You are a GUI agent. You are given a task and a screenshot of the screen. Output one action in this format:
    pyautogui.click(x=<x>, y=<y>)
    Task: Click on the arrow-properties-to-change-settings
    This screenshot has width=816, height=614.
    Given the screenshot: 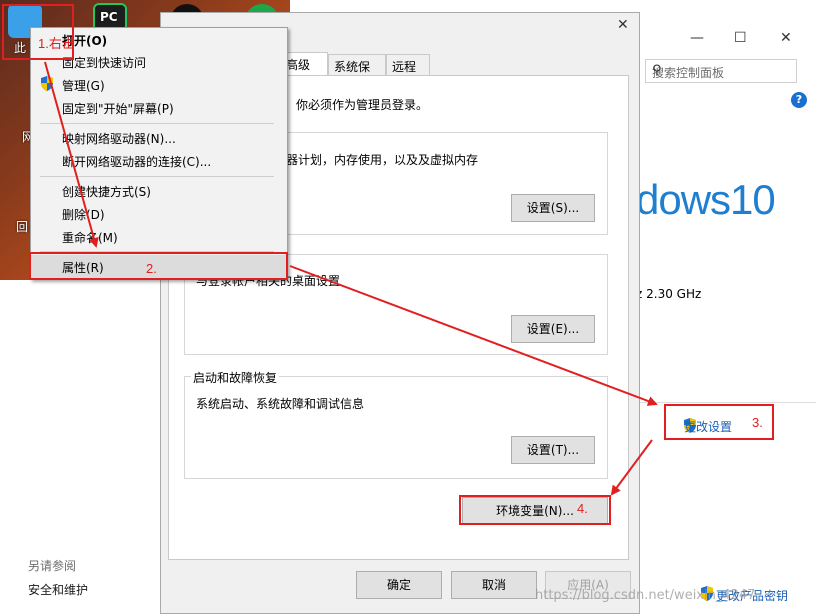 What is the action you would take?
    pyautogui.click(x=473, y=335)
    